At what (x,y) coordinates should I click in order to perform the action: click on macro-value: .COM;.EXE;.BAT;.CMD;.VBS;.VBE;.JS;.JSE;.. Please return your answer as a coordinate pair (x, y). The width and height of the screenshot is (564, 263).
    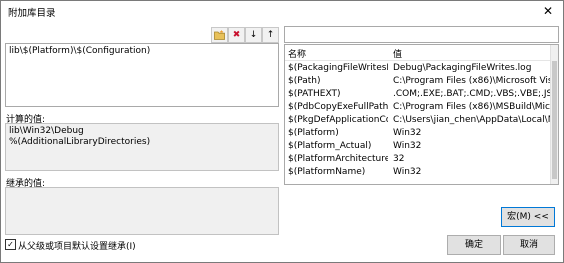
    Looking at the image, I should click on (471, 94).